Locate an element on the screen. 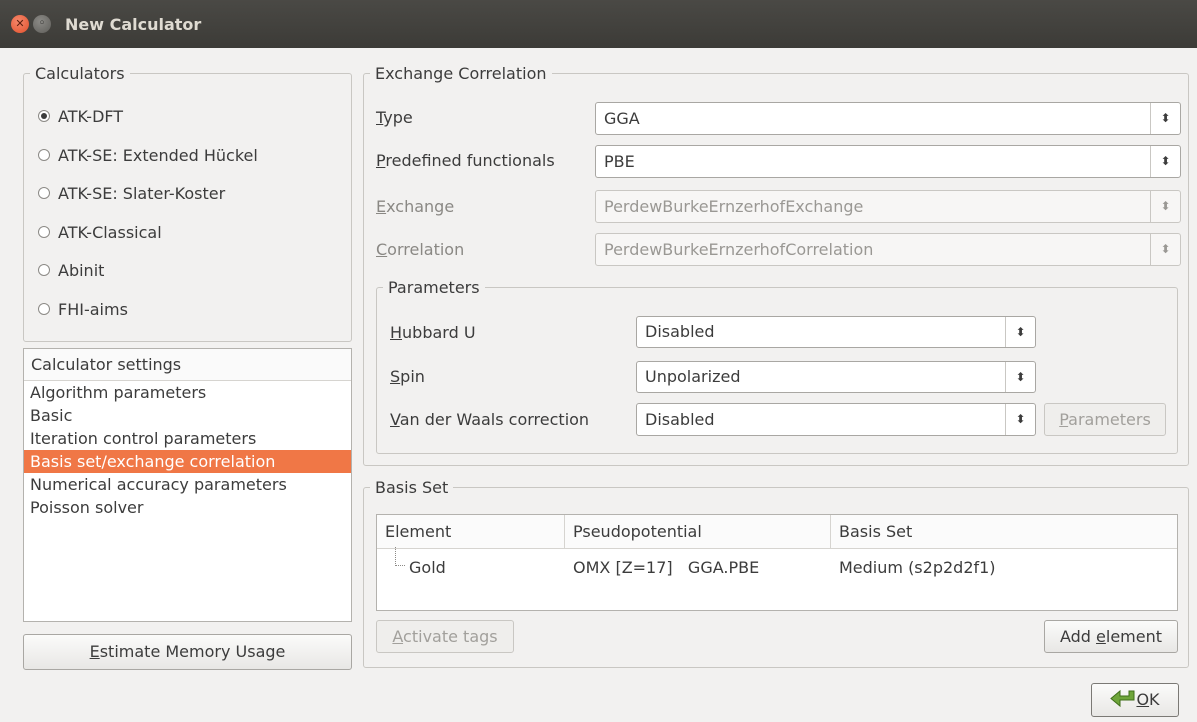 This screenshot has width=1197, height=722. type-label: Type is located at coordinates (394, 117).